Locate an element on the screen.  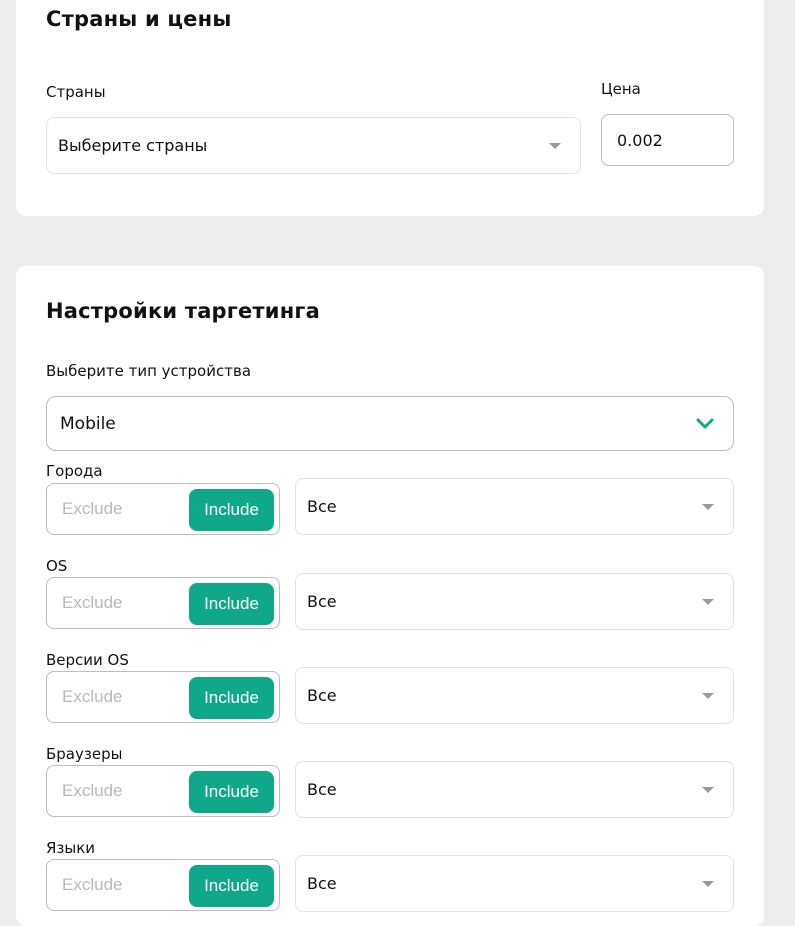
languages-include-option: Include is located at coordinates (231, 886).